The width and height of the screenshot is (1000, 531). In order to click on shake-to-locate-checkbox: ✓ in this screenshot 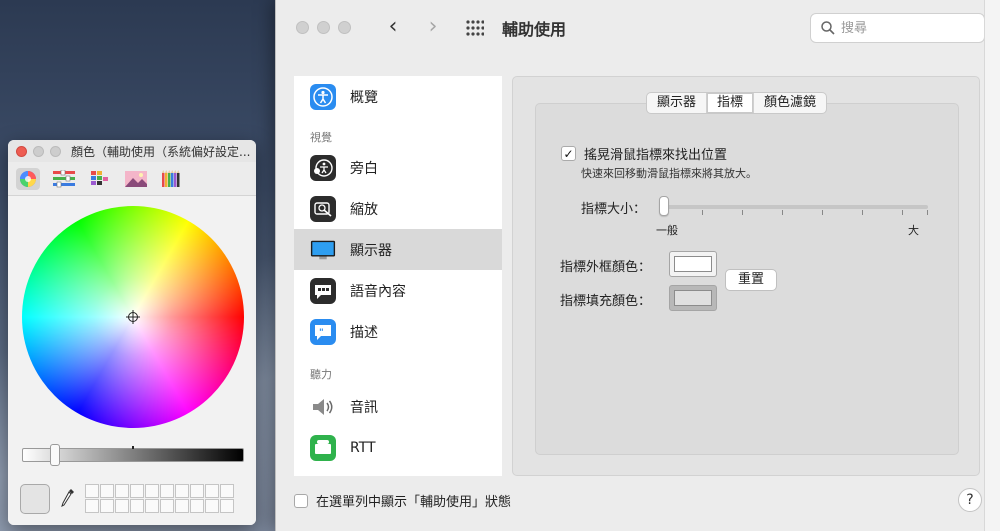, I will do `click(568, 153)`.